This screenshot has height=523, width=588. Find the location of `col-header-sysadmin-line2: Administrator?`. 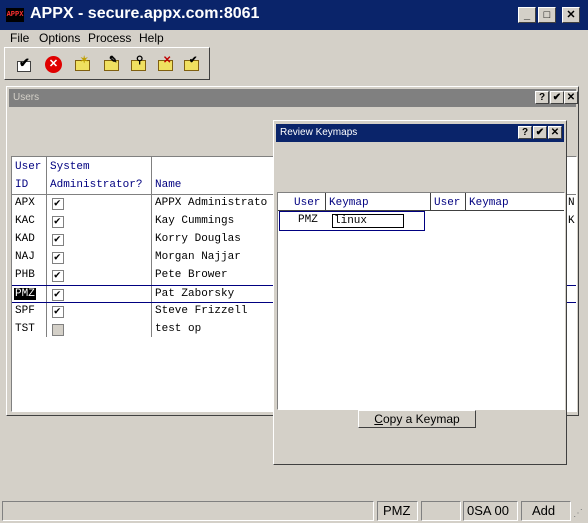

col-header-sysadmin-line2: Administrator? is located at coordinates (96, 185).